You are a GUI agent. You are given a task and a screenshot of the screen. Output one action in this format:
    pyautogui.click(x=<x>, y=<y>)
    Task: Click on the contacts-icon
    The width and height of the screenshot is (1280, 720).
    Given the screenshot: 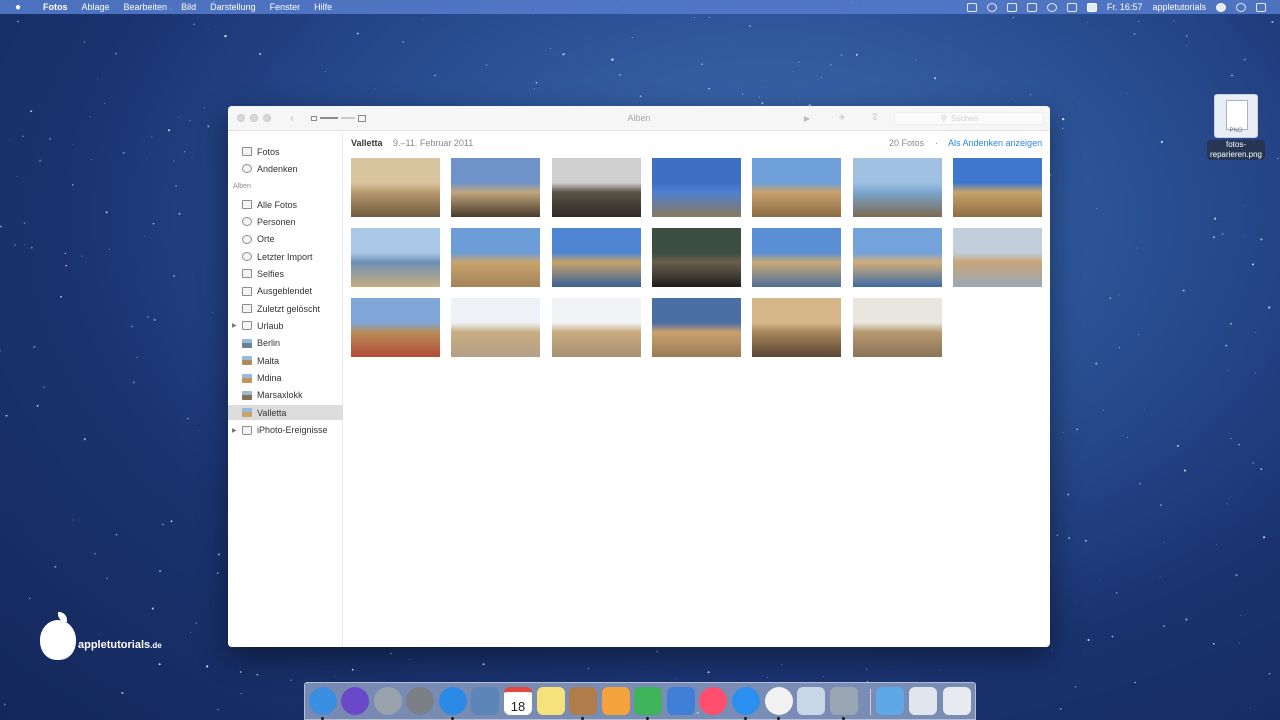 What is the action you would take?
    pyautogui.click(x=583, y=701)
    